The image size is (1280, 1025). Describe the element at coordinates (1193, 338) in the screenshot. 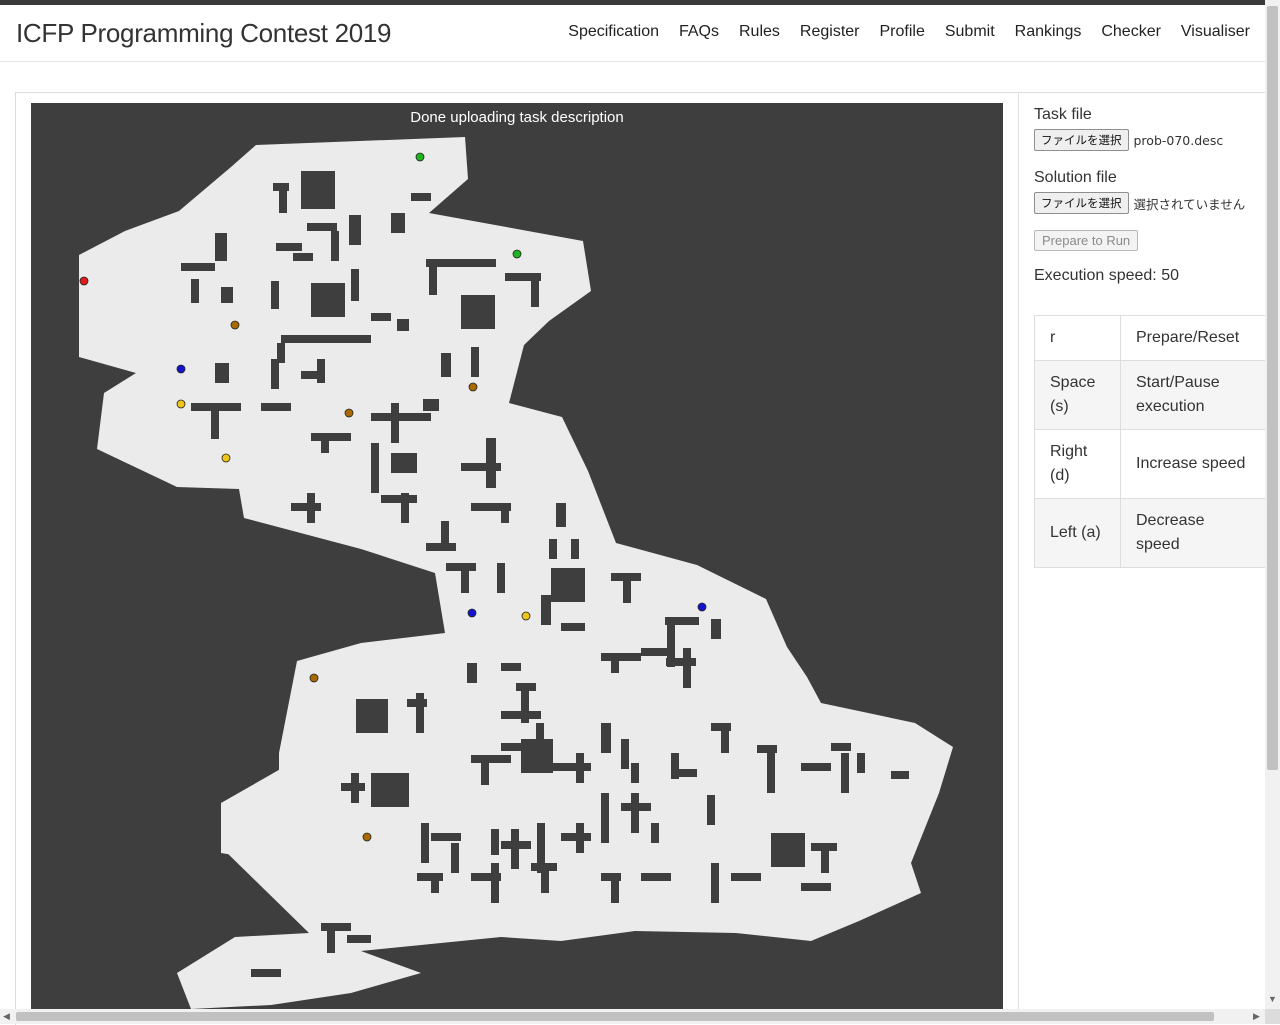

I see `shortcut-action: Prepare/Reset` at that location.